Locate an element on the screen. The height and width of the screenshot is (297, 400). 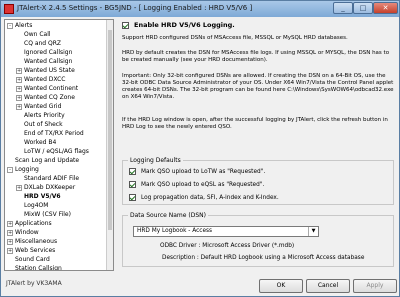
tree-item-label: Miscellaneous is located at coordinates (36, 241).